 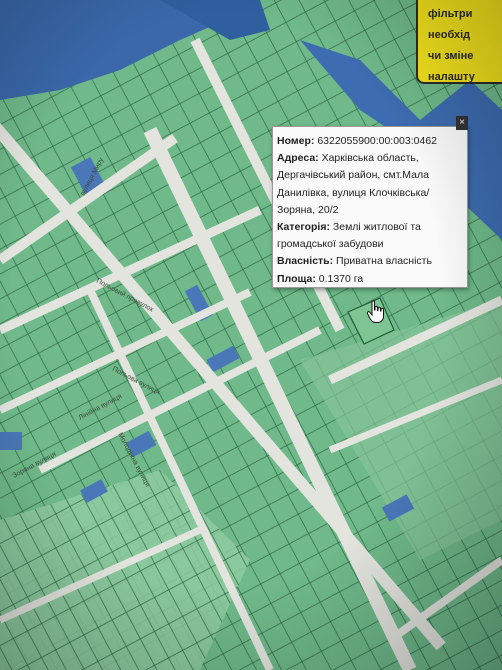 What do you see at coordinates (303, 227) in the screenshot?
I see `parcel-category-label: Категорія:` at bounding box center [303, 227].